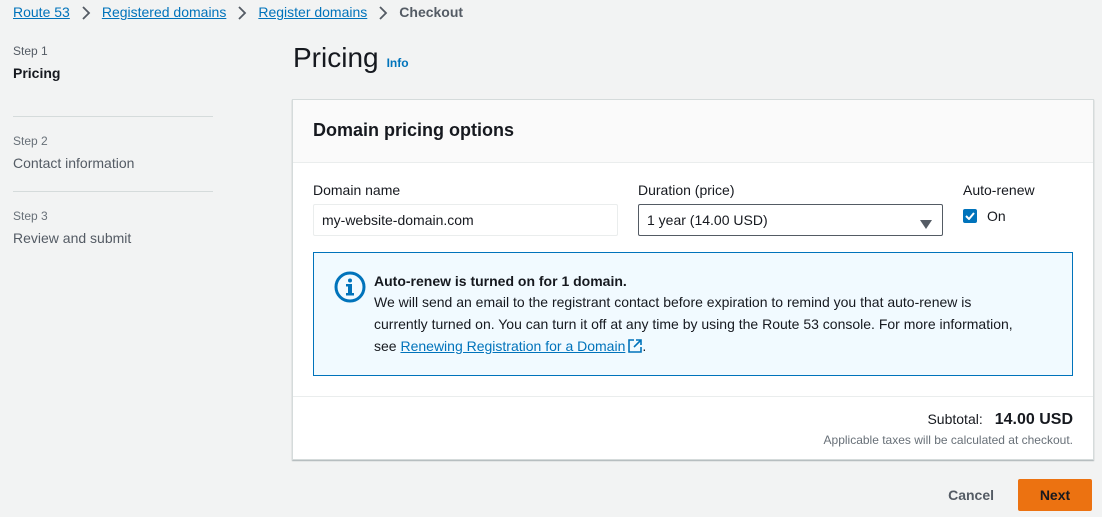 The height and width of the screenshot is (517, 1102). I want to click on domain-name-field: Domain name my-website-domain.com, so click(465, 209).